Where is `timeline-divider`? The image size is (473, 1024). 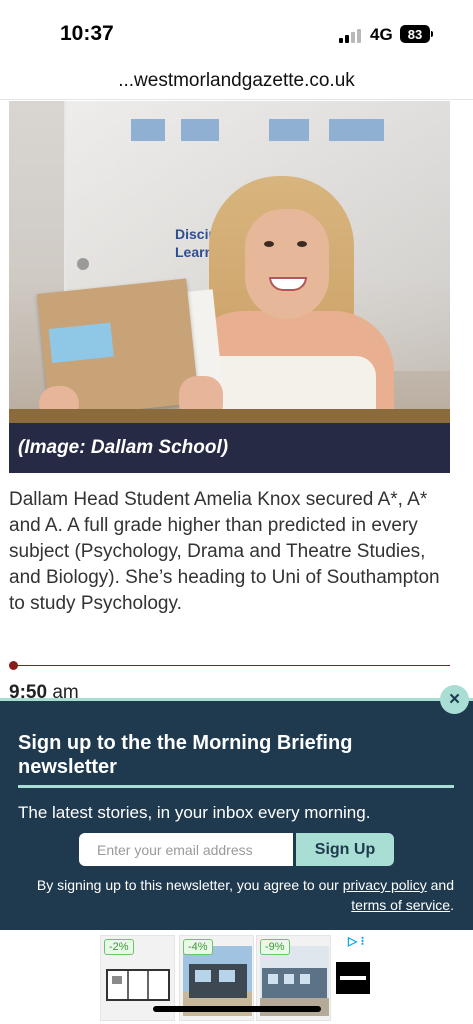 timeline-divider is located at coordinates (229, 666).